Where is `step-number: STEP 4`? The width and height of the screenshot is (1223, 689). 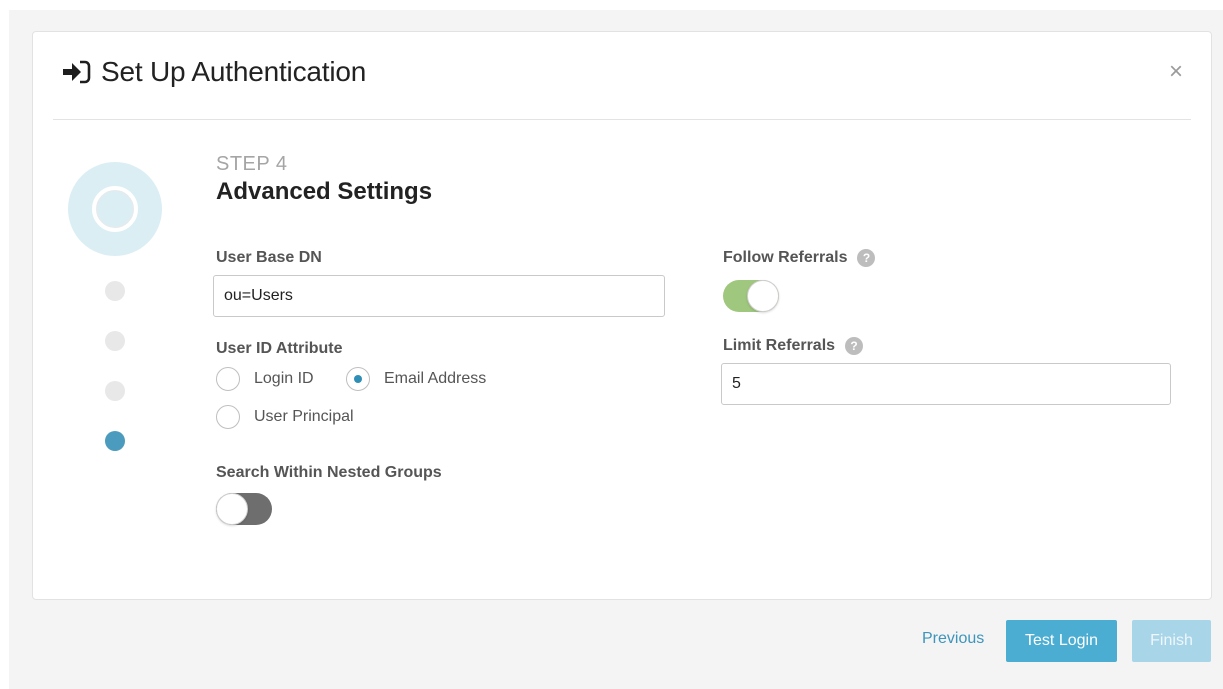 step-number: STEP 4 is located at coordinates (252, 164).